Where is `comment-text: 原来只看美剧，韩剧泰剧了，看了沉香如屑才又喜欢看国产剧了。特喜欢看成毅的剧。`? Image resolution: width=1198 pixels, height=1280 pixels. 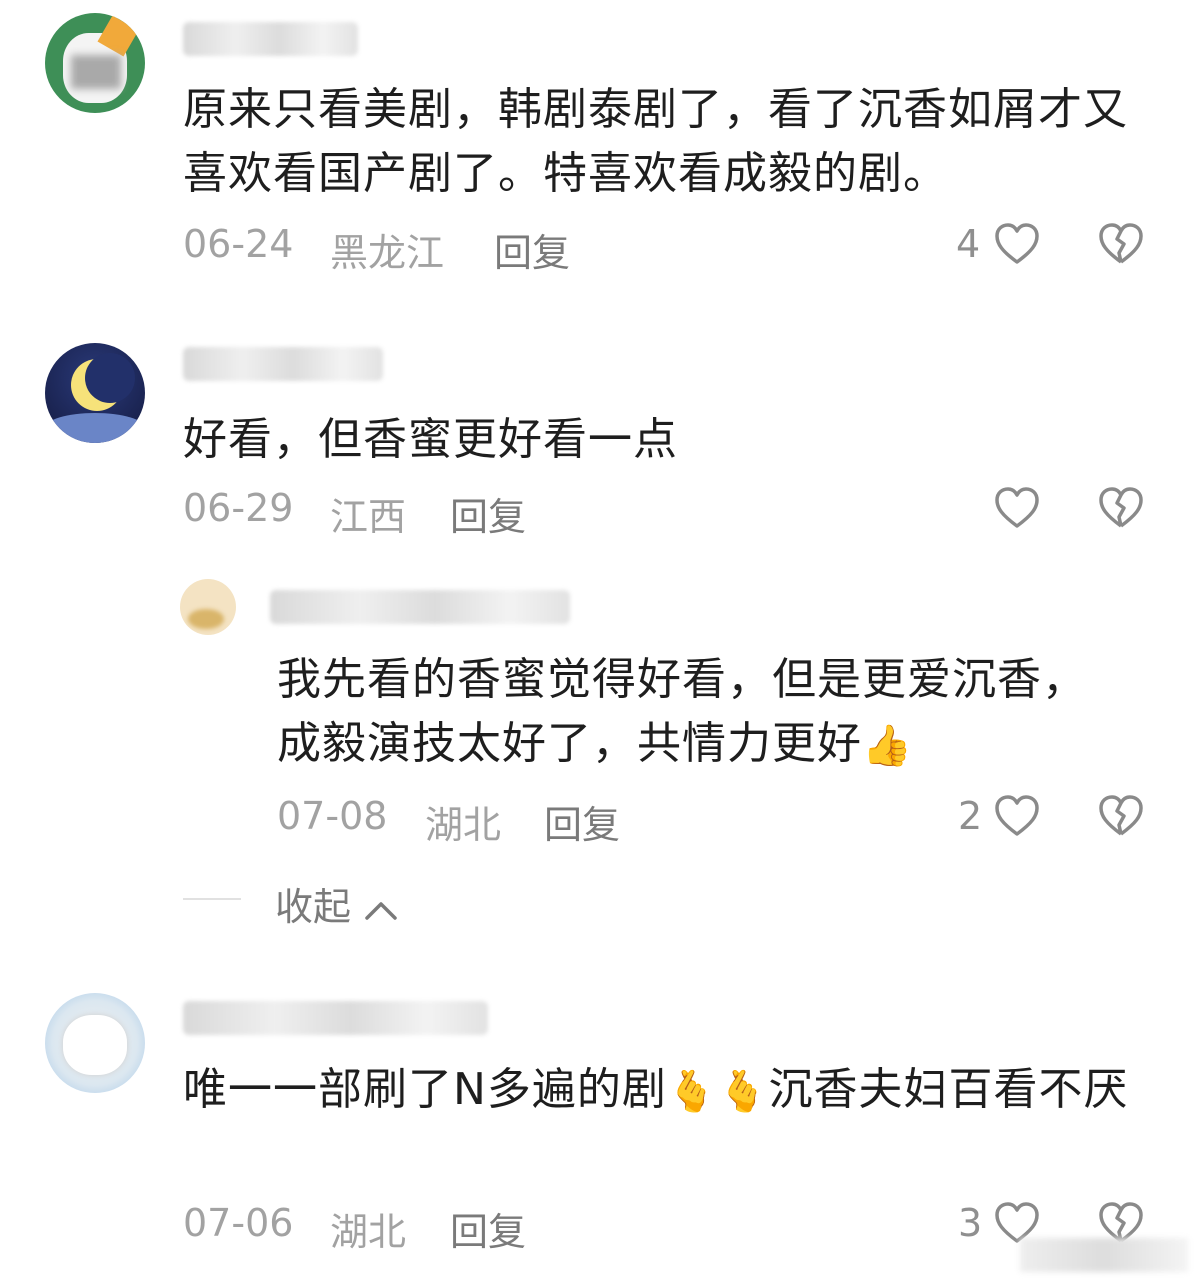 comment-text: 原来只看美剧，韩剧泰剧了，看了沉香如屑才又喜欢看国产剧了。特喜欢看成毅的剧。 is located at coordinates (655, 141).